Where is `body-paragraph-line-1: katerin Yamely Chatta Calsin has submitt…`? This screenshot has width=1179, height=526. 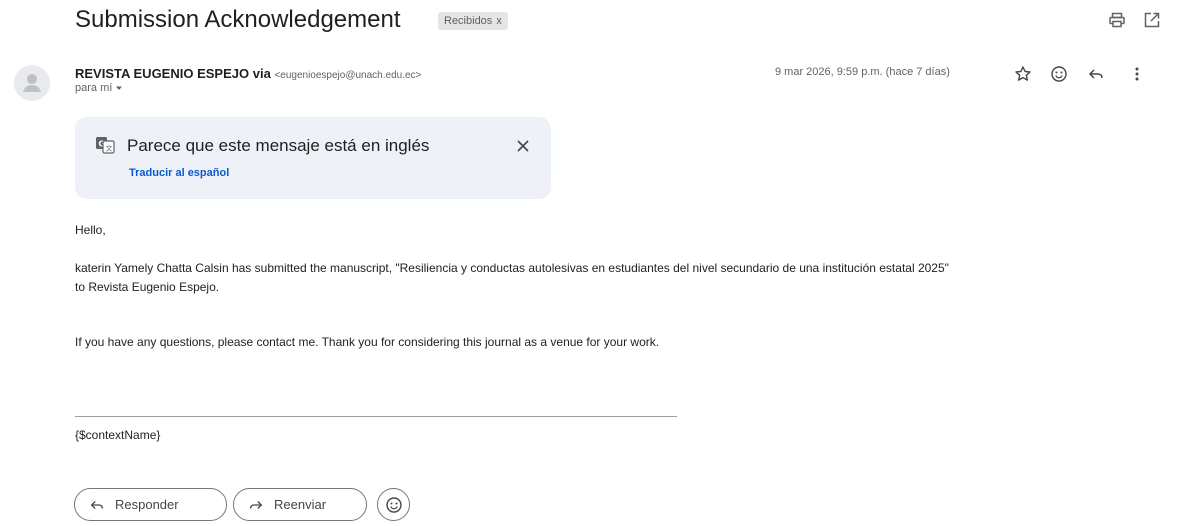 body-paragraph-line-1: katerin Yamely Chatta Calsin has submitt… is located at coordinates (512, 268).